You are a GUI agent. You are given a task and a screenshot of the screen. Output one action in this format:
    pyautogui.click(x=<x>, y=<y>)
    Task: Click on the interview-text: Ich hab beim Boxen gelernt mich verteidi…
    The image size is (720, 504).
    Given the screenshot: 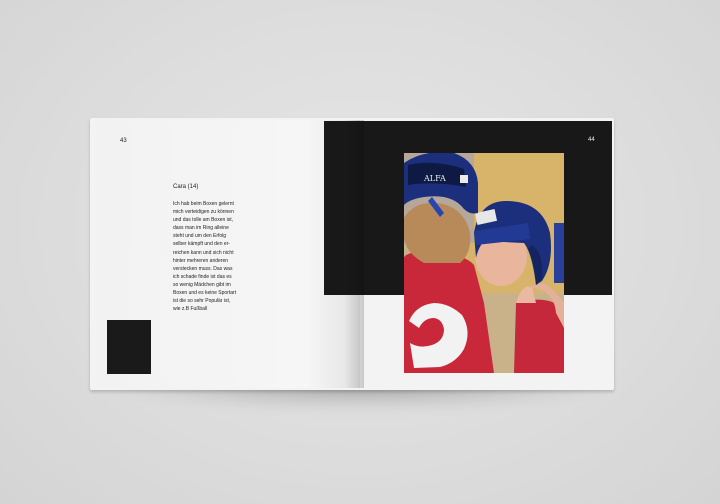 What is the action you would take?
    pyautogui.click(x=205, y=257)
    